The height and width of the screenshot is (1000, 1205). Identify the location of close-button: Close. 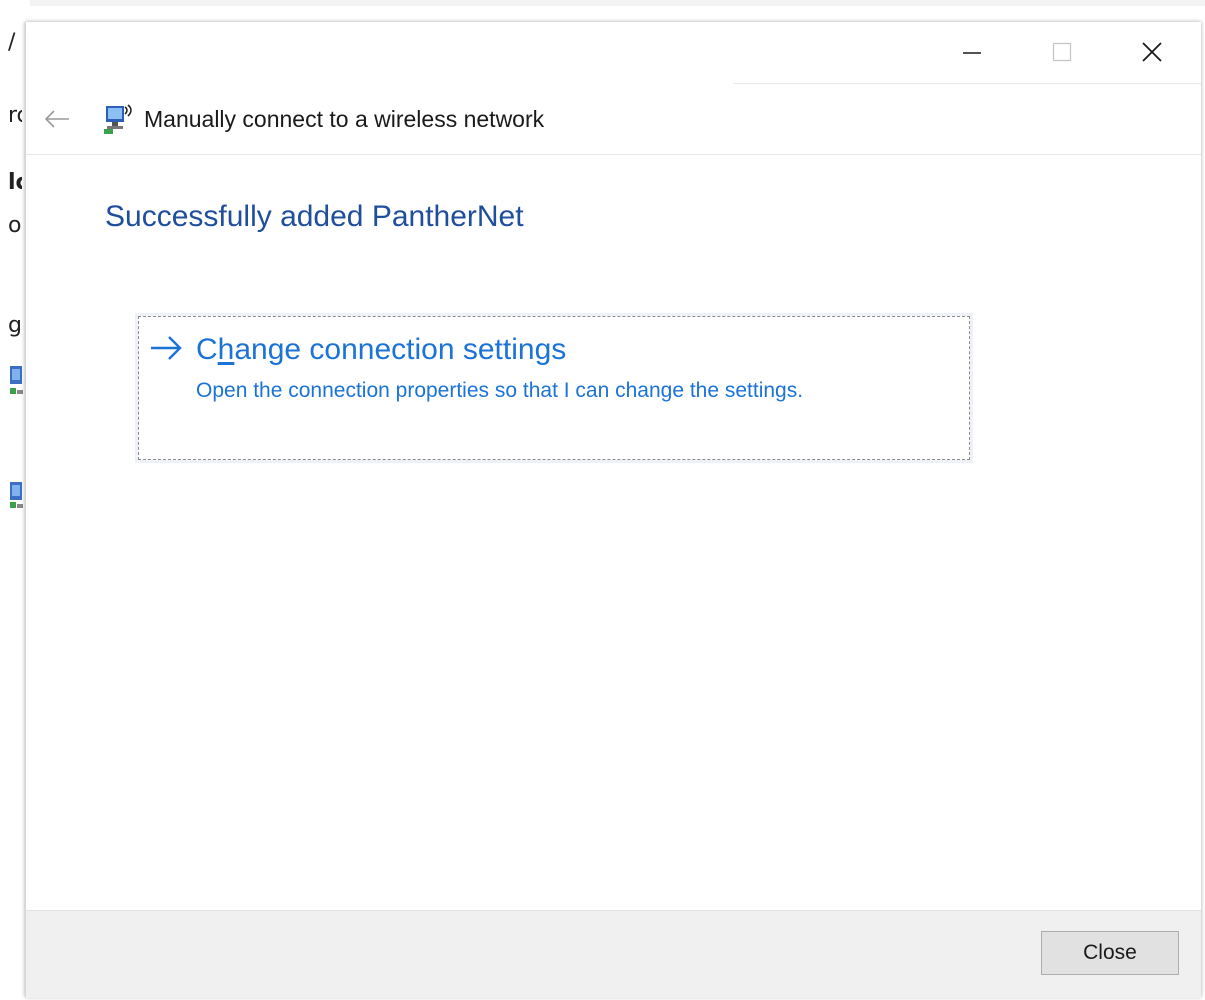
(1110, 953).